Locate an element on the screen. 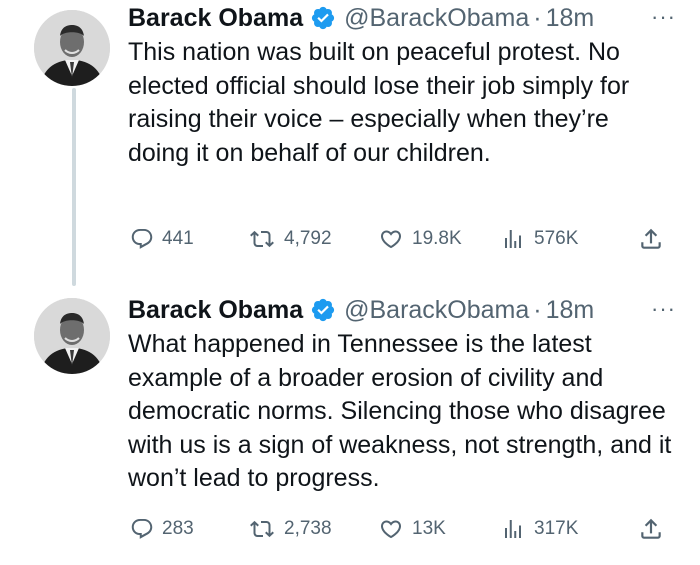  reply-button: 283 is located at coordinates (162, 529).